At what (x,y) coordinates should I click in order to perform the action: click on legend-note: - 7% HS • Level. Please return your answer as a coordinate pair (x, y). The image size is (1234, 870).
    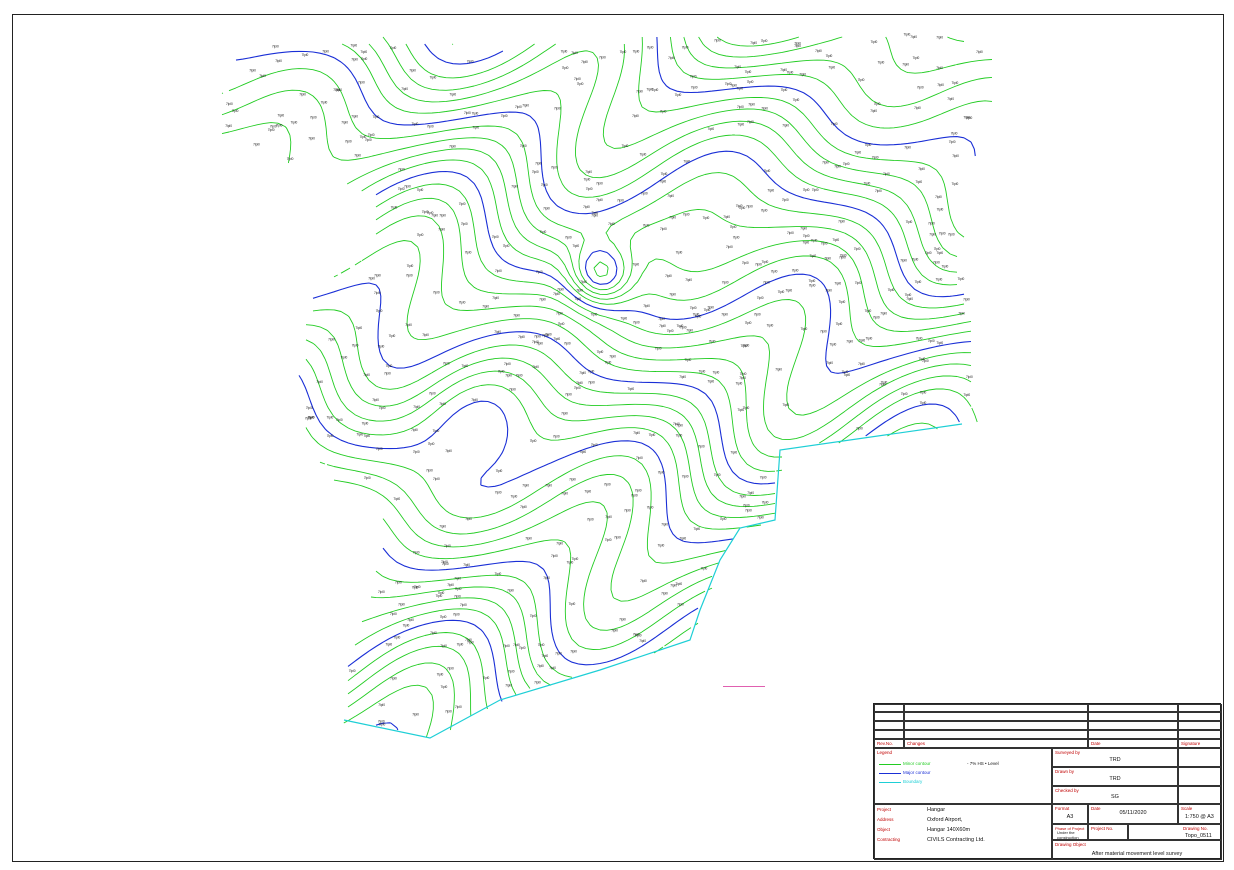
    Looking at the image, I should click on (983, 763).